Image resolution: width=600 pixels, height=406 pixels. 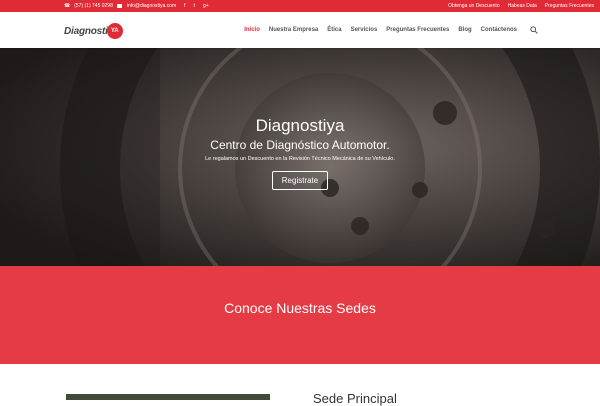 What do you see at coordinates (300, 385) in the screenshot?
I see `sede-principal-section: Sede Principal` at bounding box center [300, 385].